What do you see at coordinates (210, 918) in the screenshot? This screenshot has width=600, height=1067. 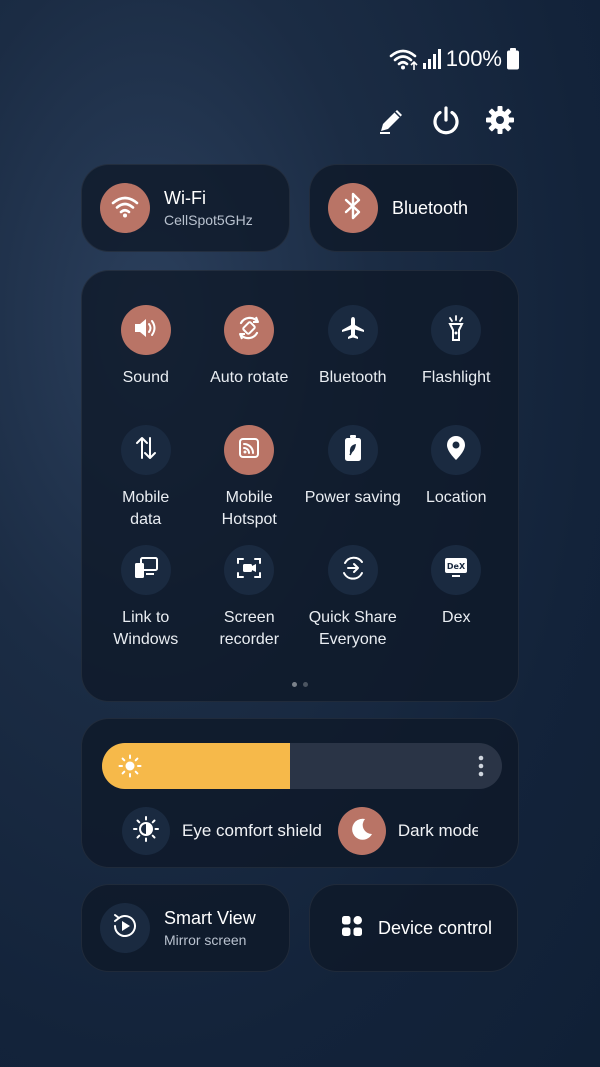 I see `smart-view-title: Smart View` at bounding box center [210, 918].